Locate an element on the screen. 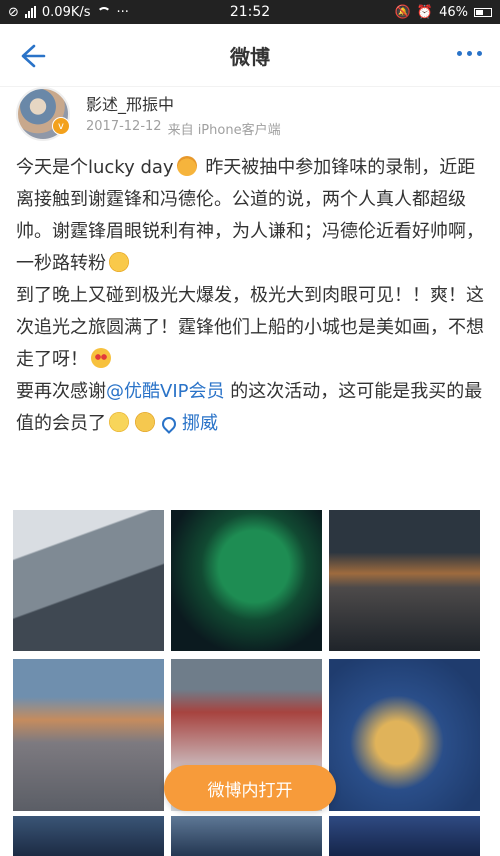 Image resolution: width=500 pixels, height=856 pixels. thinking-emoji-icon is located at coordinates (145, 422).